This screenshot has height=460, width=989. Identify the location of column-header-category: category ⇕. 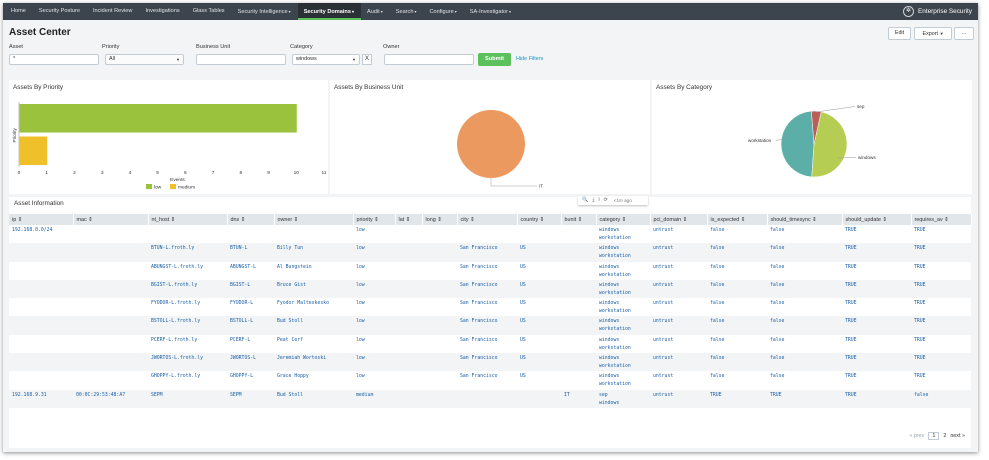
(623, 219).